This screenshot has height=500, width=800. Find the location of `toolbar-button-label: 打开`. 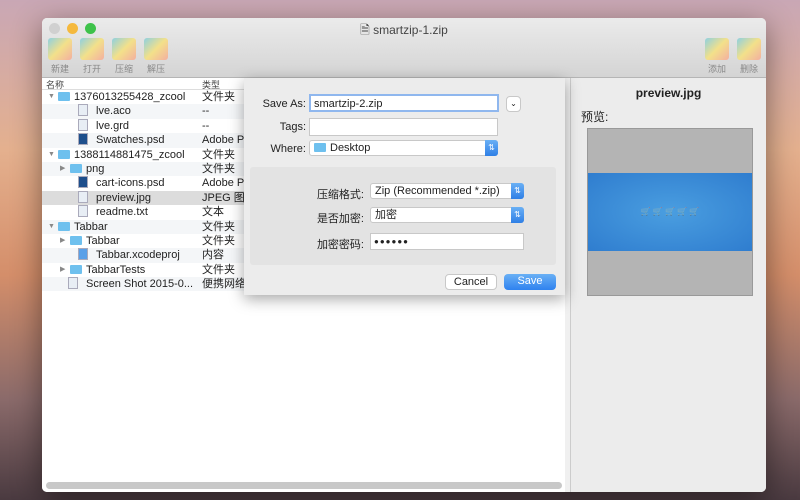

toolbar-button-label: 打开 is located at coordinates (91, 69).